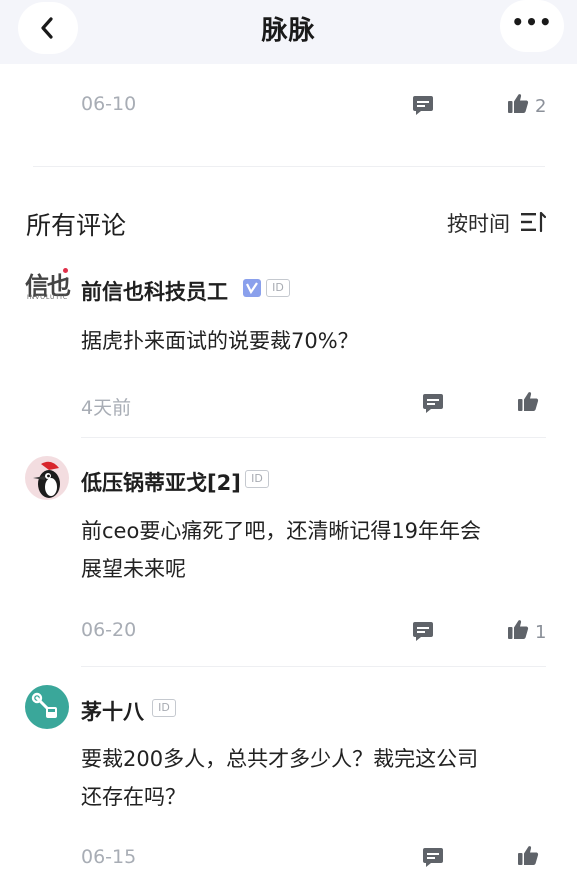 The width and height of the screenshot is (577, 890). What do you see at coordinates (109, 630) in the screenshot?
I see `comment-time: 06-20` at bounding box center [109, 630].